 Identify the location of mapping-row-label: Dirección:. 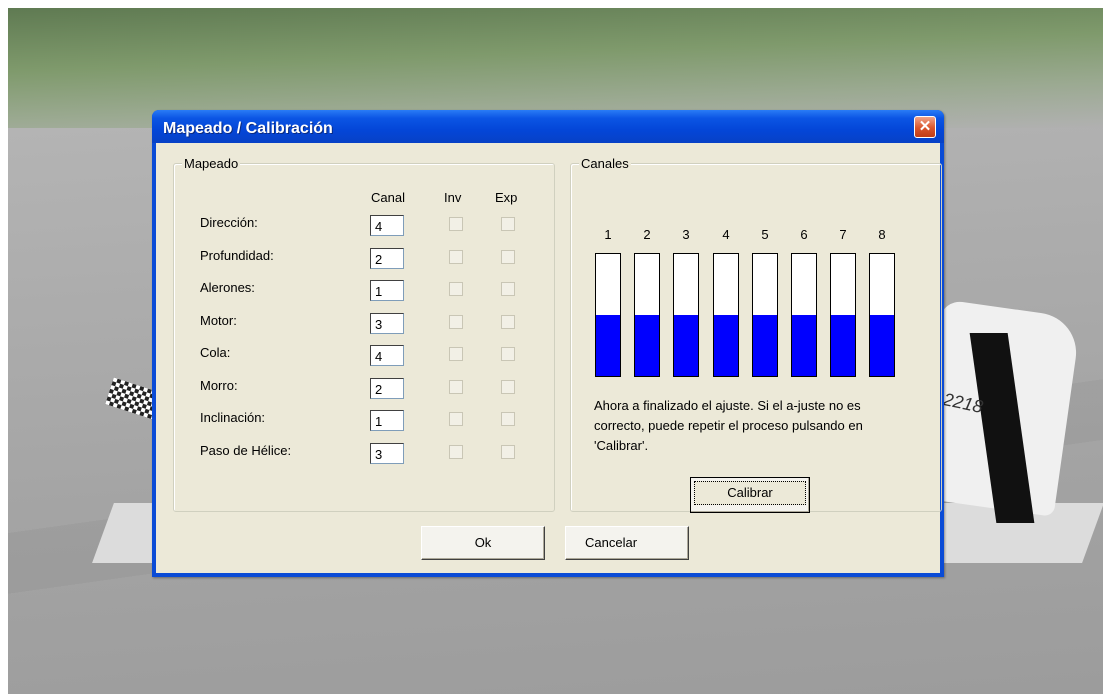
(229, 222).